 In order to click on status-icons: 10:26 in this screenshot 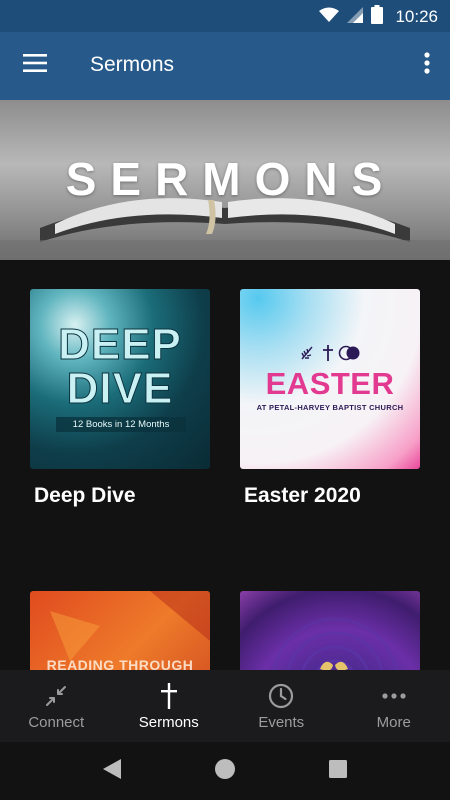, I will do `click(378, 17)`.